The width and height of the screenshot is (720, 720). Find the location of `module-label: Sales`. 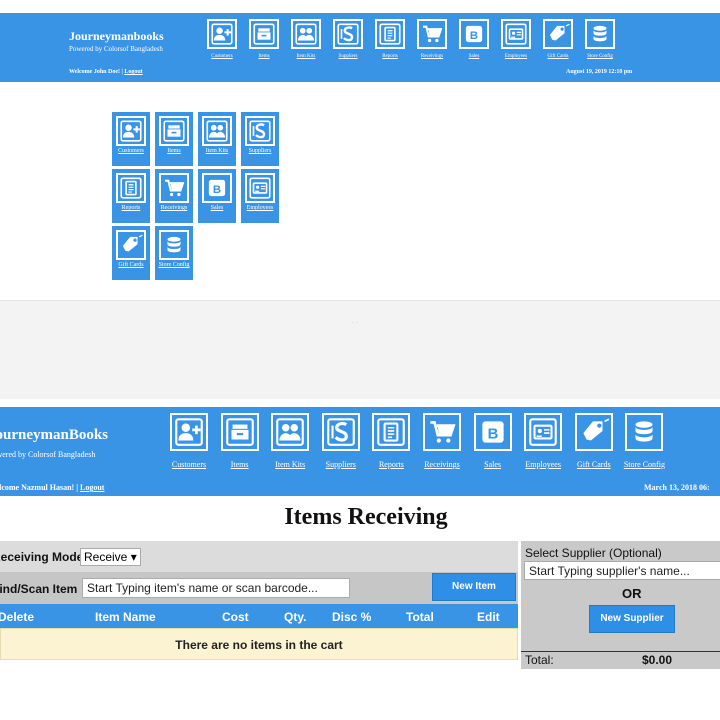

module-label: Sales is located at coordinates (217, 208).